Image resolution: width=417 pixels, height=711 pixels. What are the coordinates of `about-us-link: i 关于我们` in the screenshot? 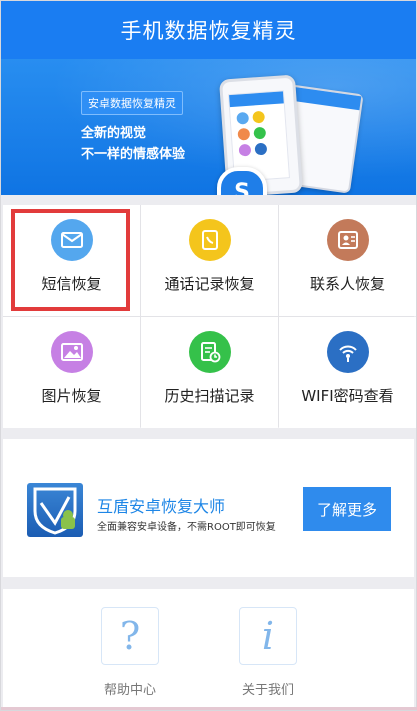 It's located at (268, 652).